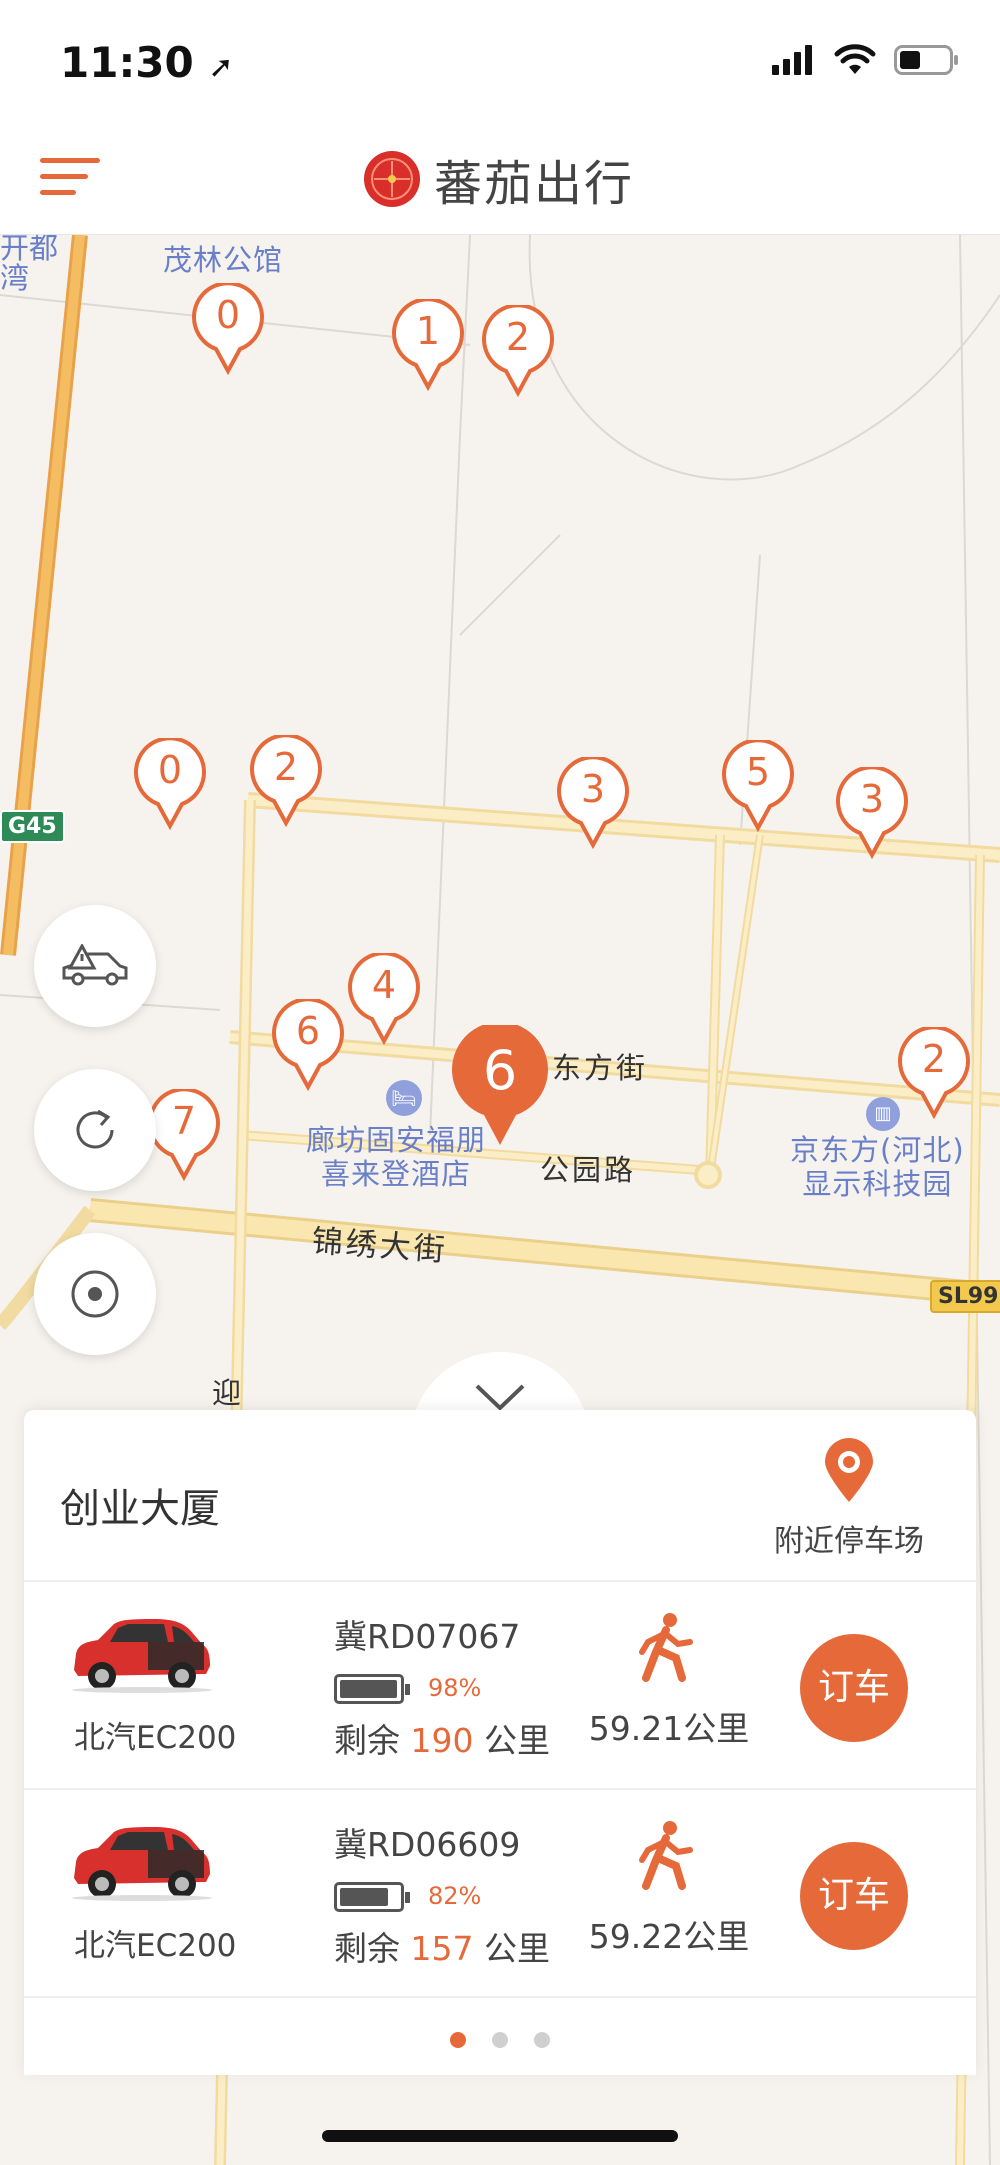  Describe the element at coordinates (16, 278) in the screenshot. I see `map-label-left-bottom: 湾` at that location.